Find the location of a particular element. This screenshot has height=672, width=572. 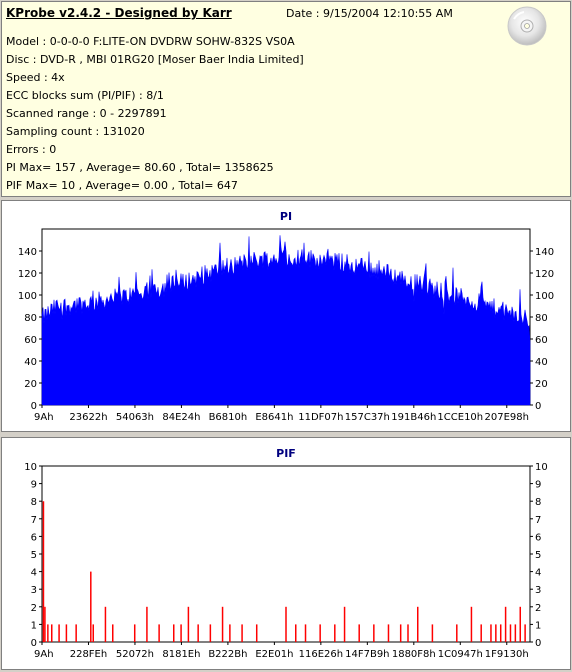

pif-ytick-label-left-5: 5 is located at coordinates (34, 555).